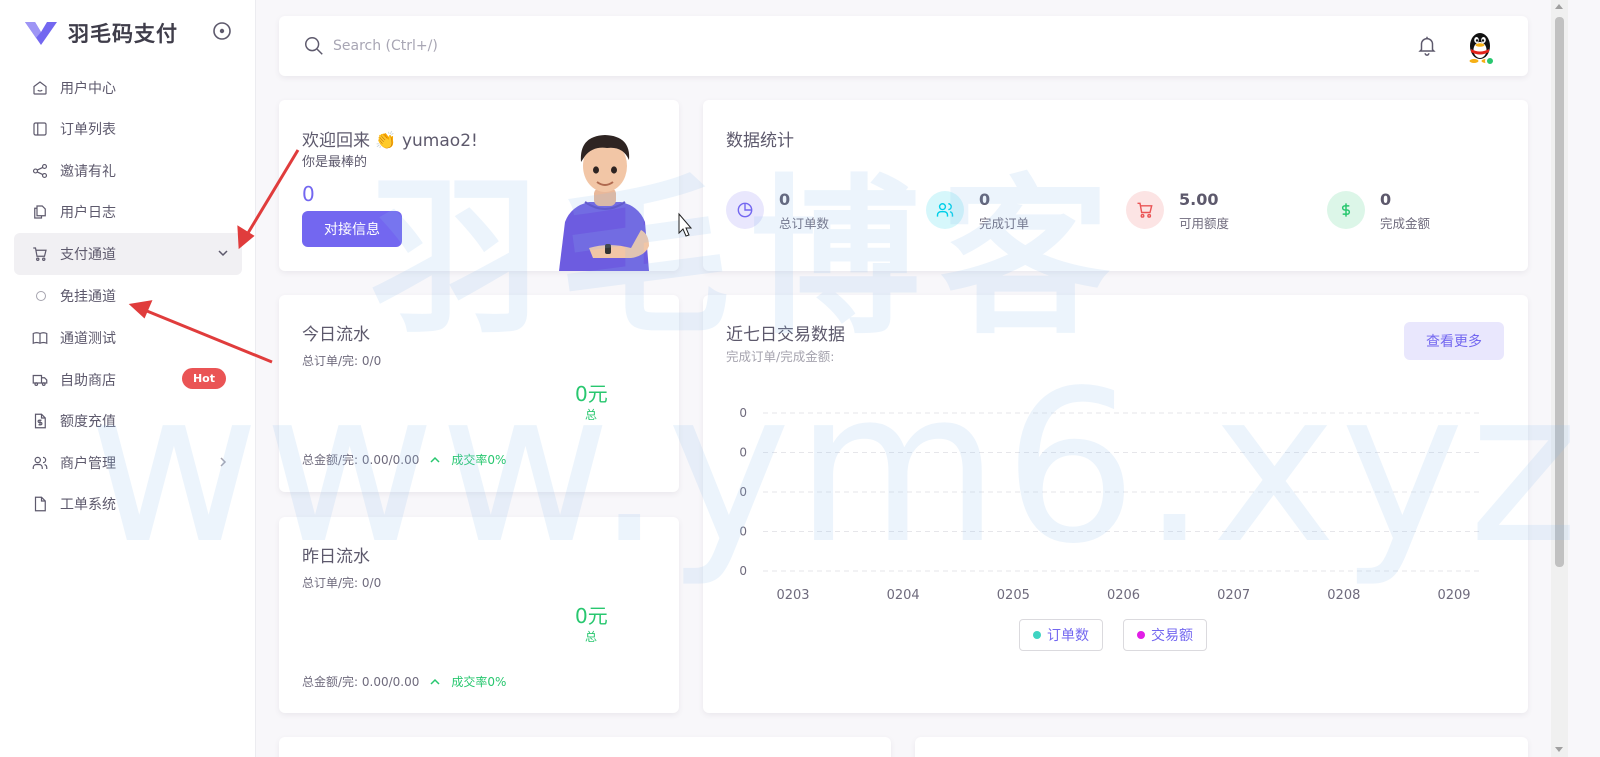 This screenshot has height=757, width=1600. Describe the element at coordinates (223, 462) in the screenshot. I see `chevron-right-icon` at that location.